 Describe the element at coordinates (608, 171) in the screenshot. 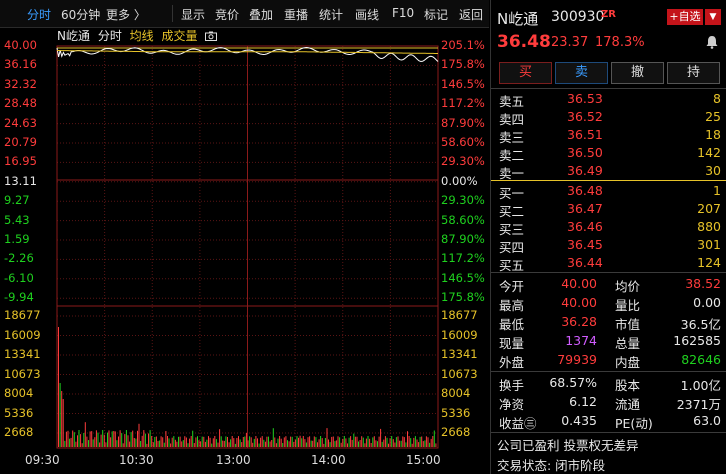

I see `asks-level-row: 卖一 36.49 30` at that location.